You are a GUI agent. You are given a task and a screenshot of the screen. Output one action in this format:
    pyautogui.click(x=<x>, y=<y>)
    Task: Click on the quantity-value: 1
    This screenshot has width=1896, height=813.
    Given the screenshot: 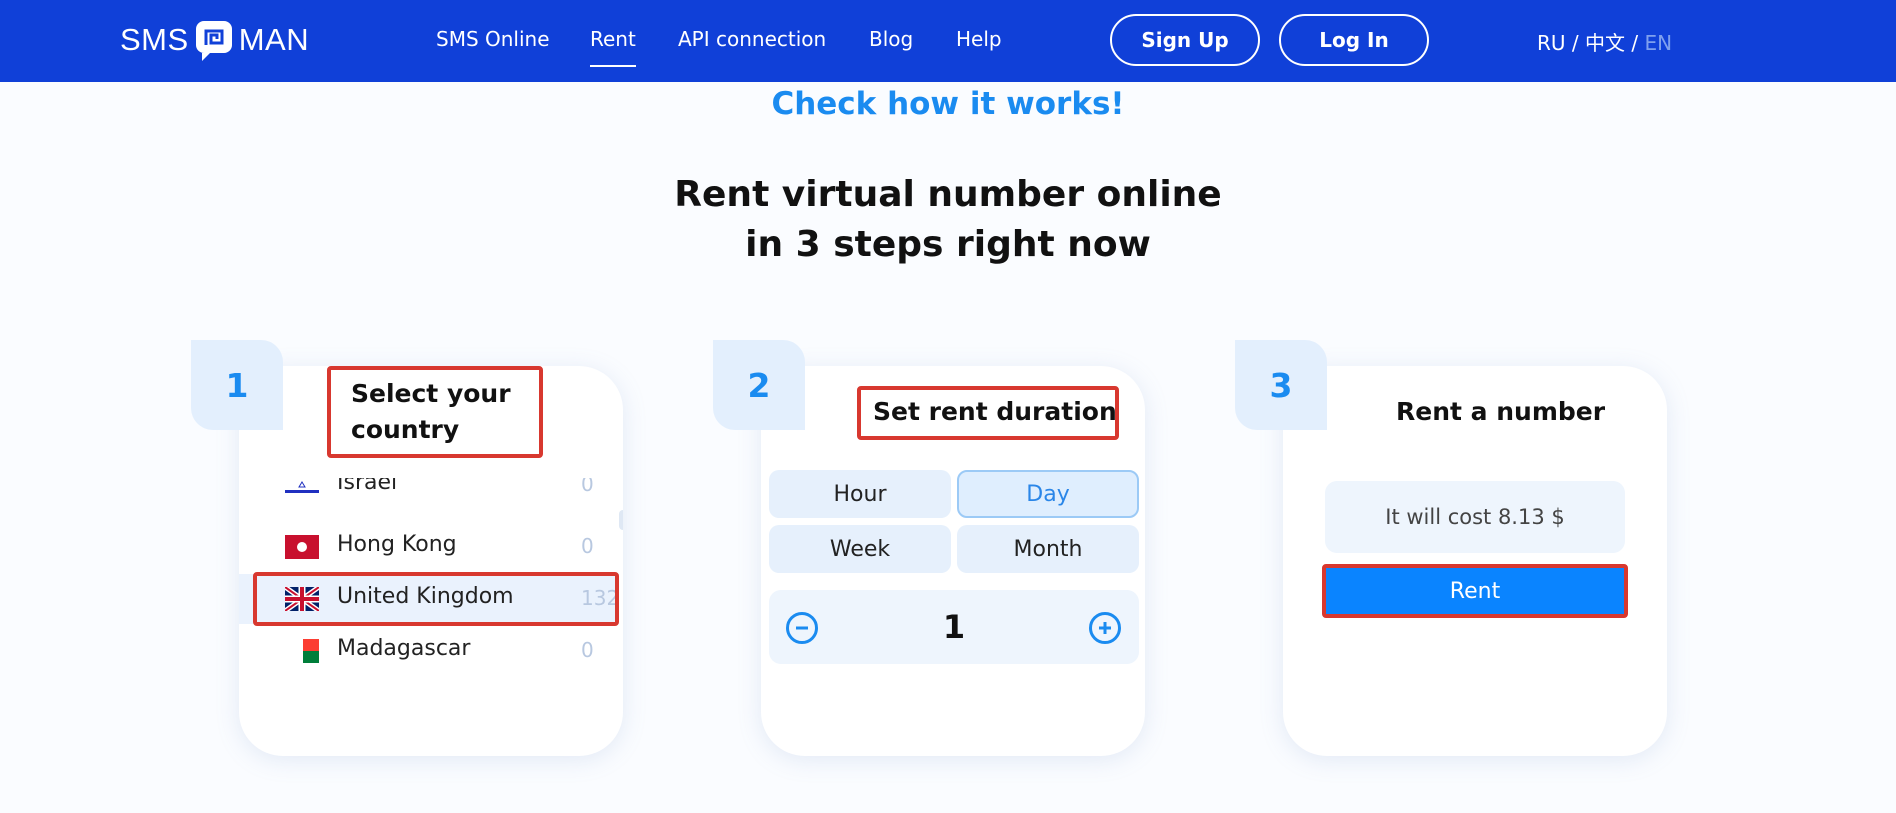 What is the action you would take?
    pyautogui.click(x=954, y=627)
    